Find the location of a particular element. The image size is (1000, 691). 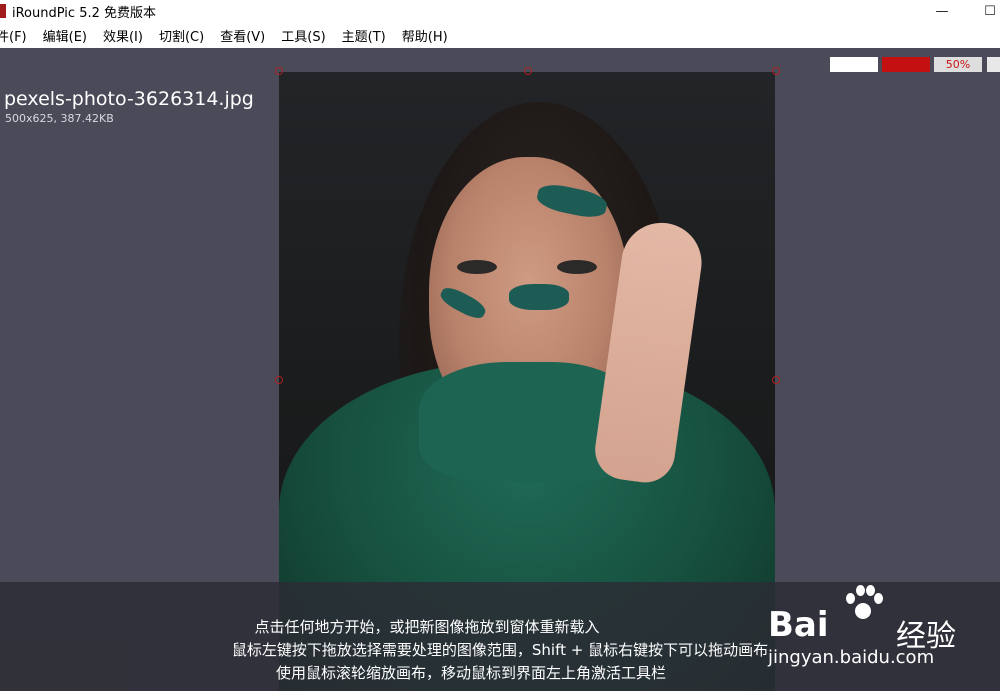

toolbar-extra-button is located at coordinates (993, 64).